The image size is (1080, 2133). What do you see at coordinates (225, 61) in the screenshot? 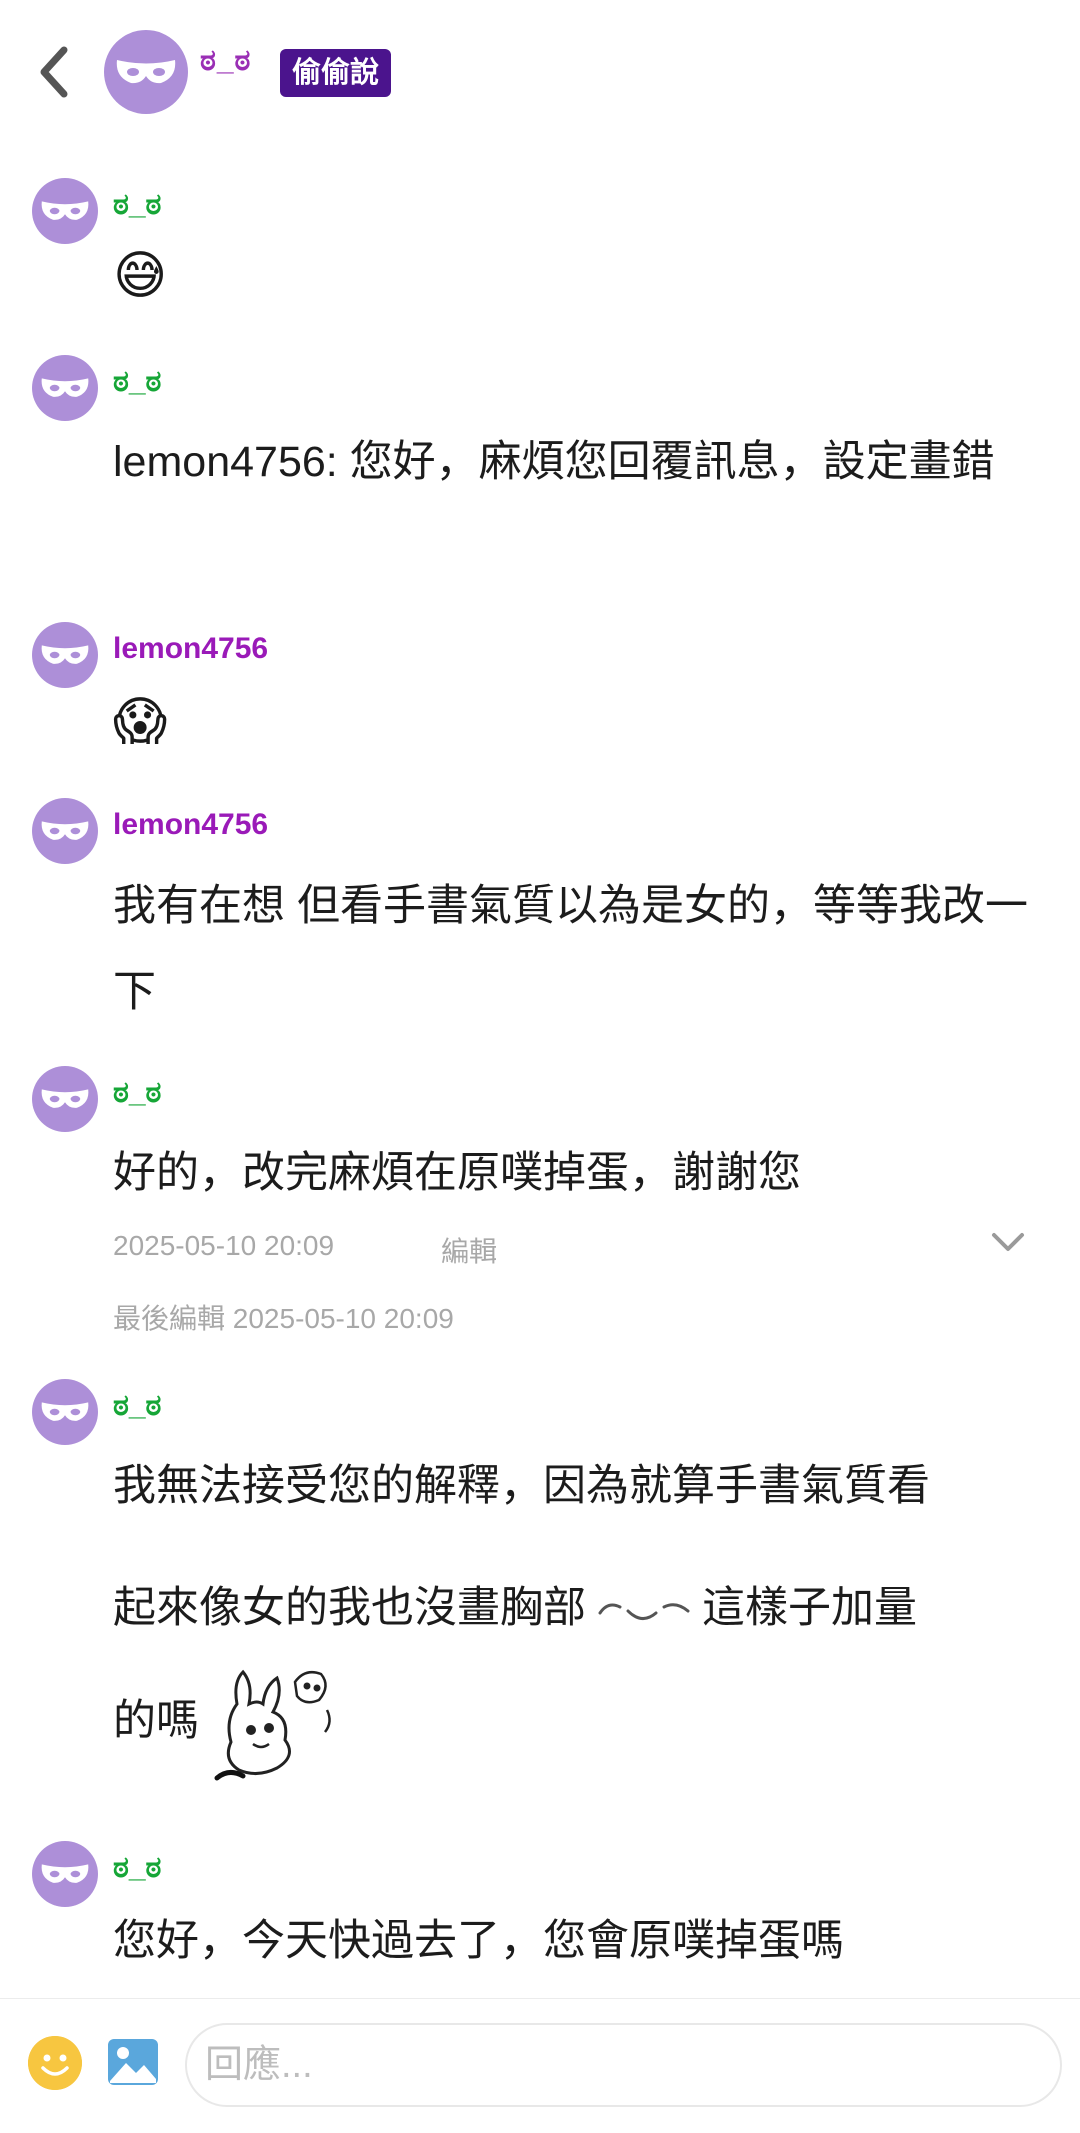
I see `header-username: ಠ_ಠ` at bounding box center [225, 61].